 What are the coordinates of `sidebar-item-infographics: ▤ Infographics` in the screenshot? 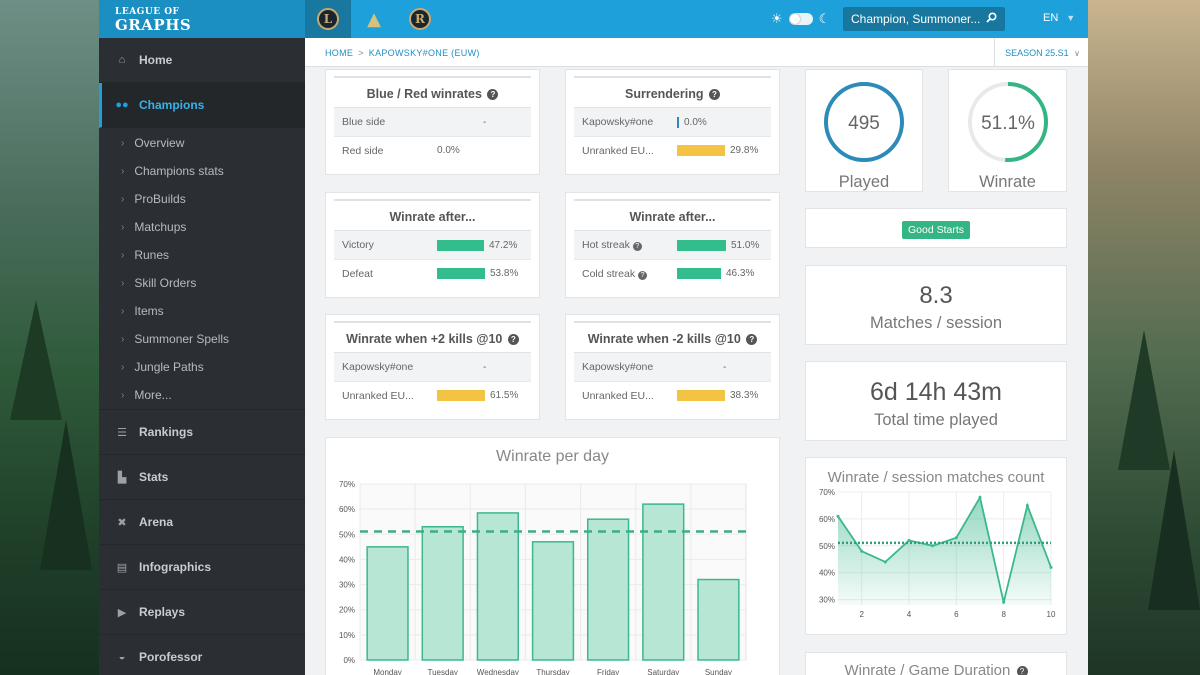 It's located at (202, 567).